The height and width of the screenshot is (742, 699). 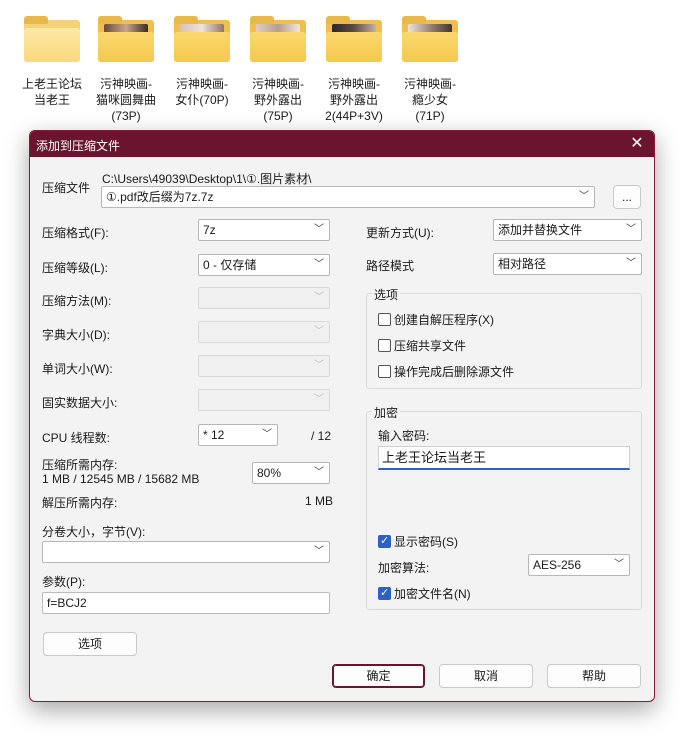 What do you see at coordinates (321, 436) in the screenshot?
I see `threads-total: / 12` at bounding box center [321, 436].